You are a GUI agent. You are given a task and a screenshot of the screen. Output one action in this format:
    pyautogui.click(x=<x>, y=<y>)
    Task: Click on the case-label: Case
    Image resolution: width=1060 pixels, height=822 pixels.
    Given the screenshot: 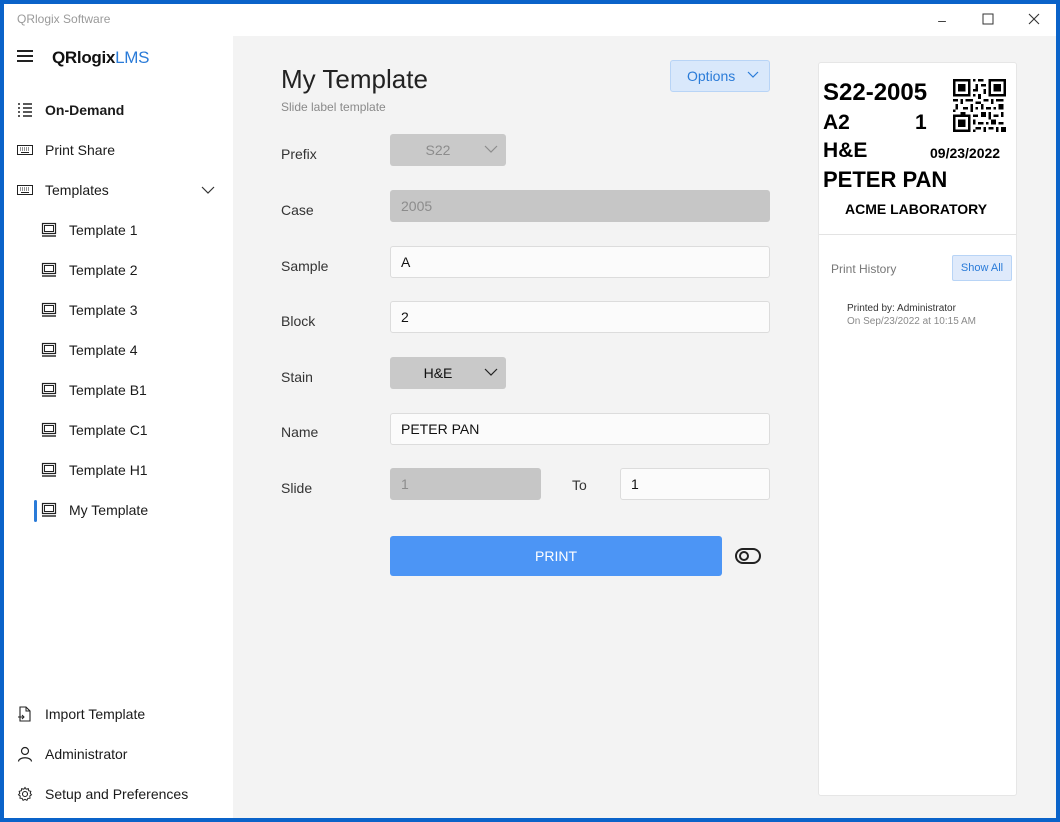 What is the action you would take?
    pyautogui.click(x=297, y=210)
    